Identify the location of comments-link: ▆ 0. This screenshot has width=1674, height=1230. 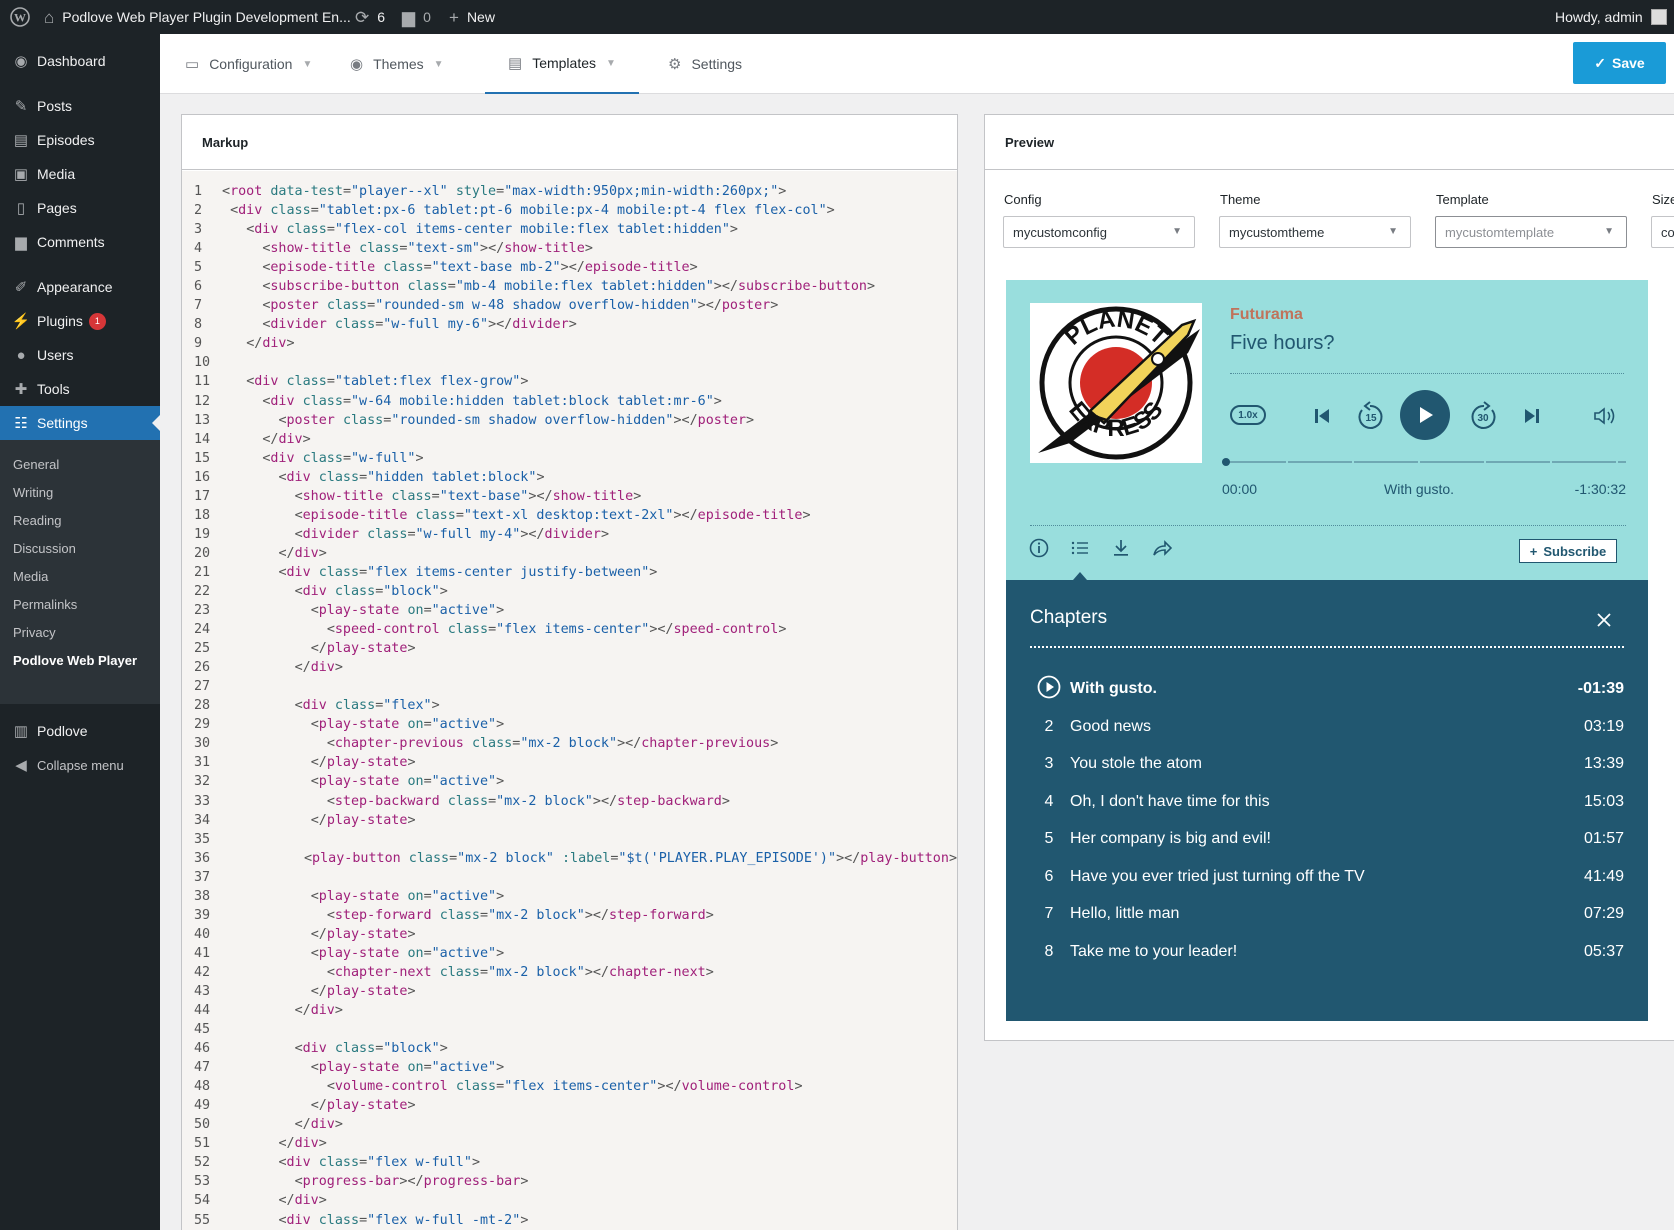
(416, 17).